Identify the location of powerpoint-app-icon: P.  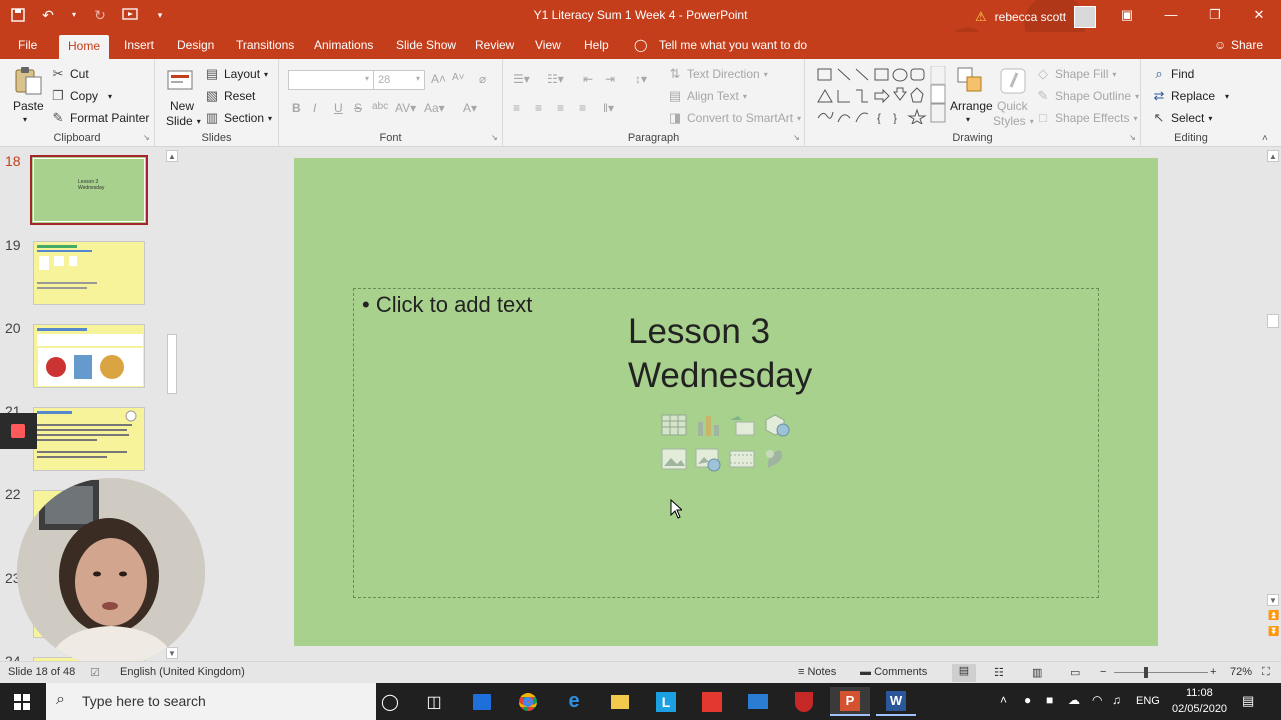
(850, 701).